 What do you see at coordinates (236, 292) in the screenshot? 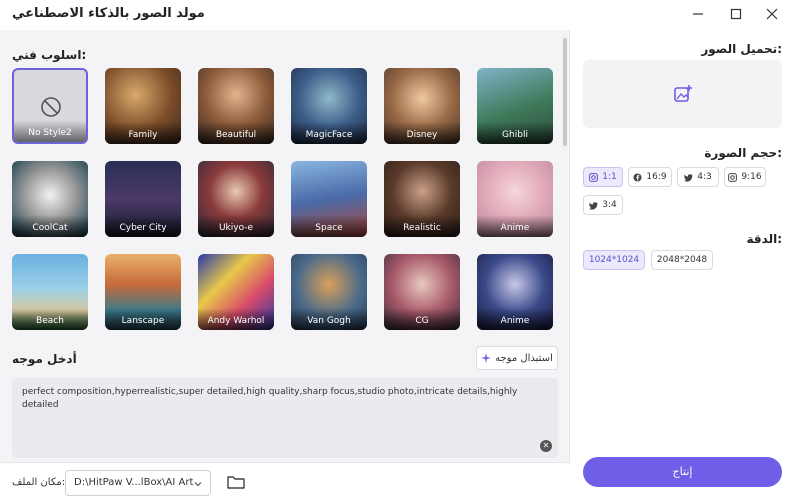
I see `style-tile-andy-warhol: Andy Warhol` at bounding box center [236, 292].